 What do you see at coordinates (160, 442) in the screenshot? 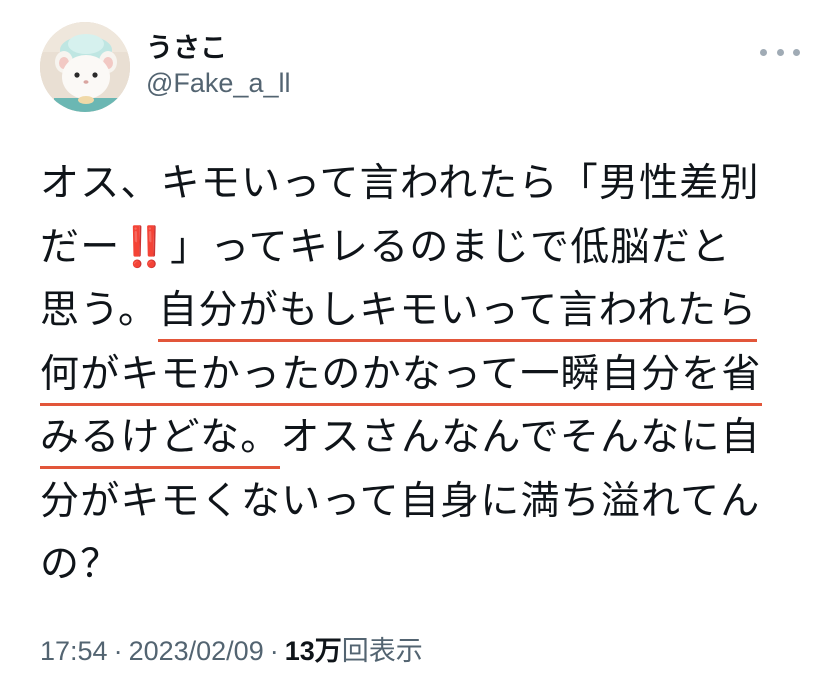
I see `underlined-text: みるけどな。` at bounding box center [160, 442].